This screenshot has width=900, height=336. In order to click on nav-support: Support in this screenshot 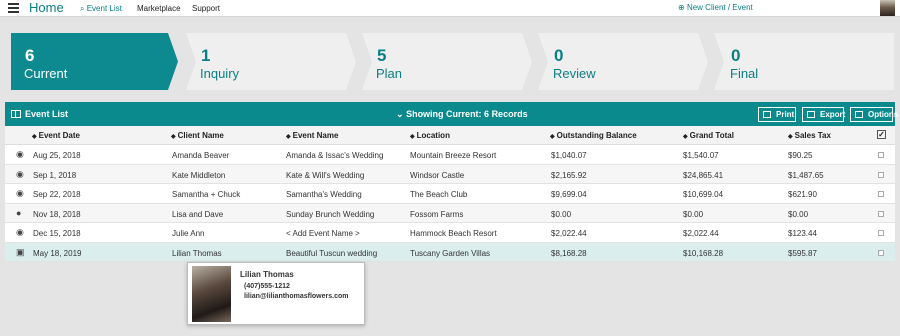, I will do `click(206, 8)`.